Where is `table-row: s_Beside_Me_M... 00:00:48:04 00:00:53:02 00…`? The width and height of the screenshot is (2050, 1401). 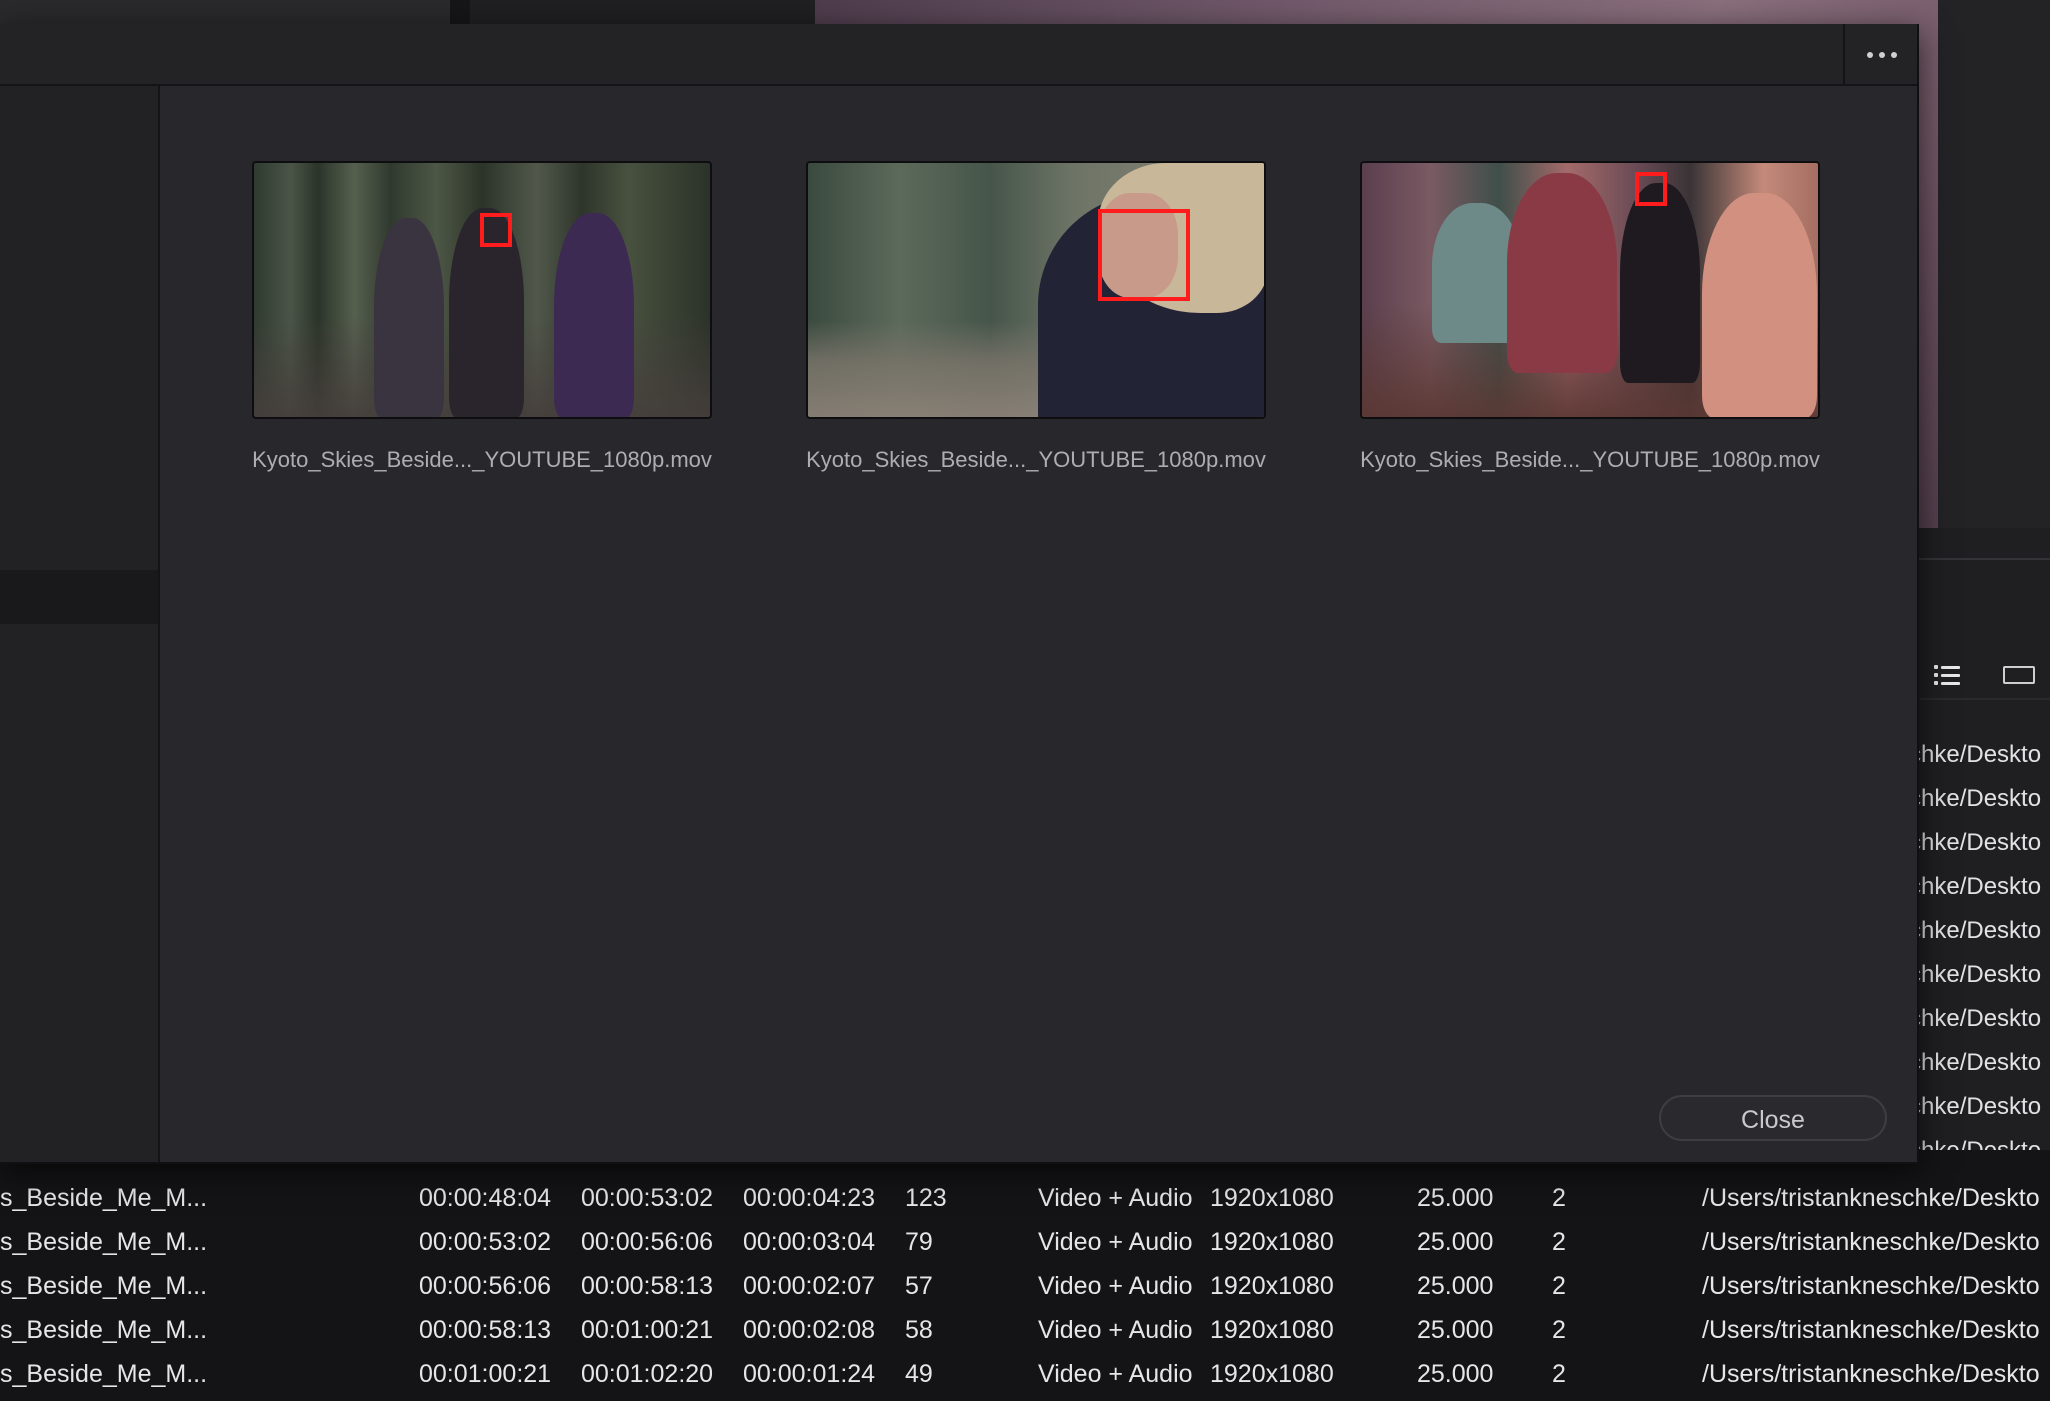 table-row: s_Beside_Me_M... 00:00:48:04 00:00:53:02 00… is located at coordinates (1025, 1198).